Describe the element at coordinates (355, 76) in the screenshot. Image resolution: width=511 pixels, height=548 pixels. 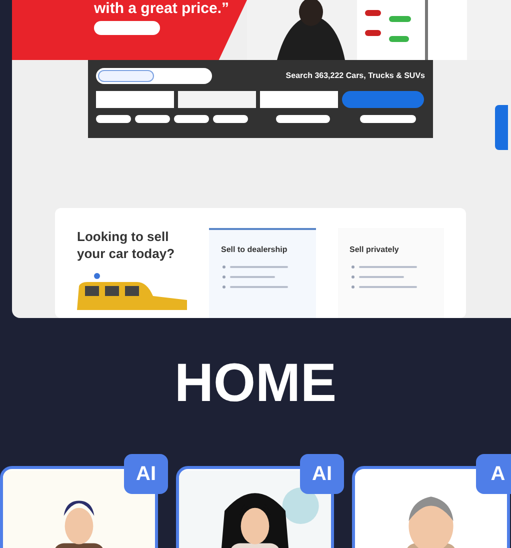
I see `search-title: Search 363,222 Cars, Trucks & SUVs` at that location.